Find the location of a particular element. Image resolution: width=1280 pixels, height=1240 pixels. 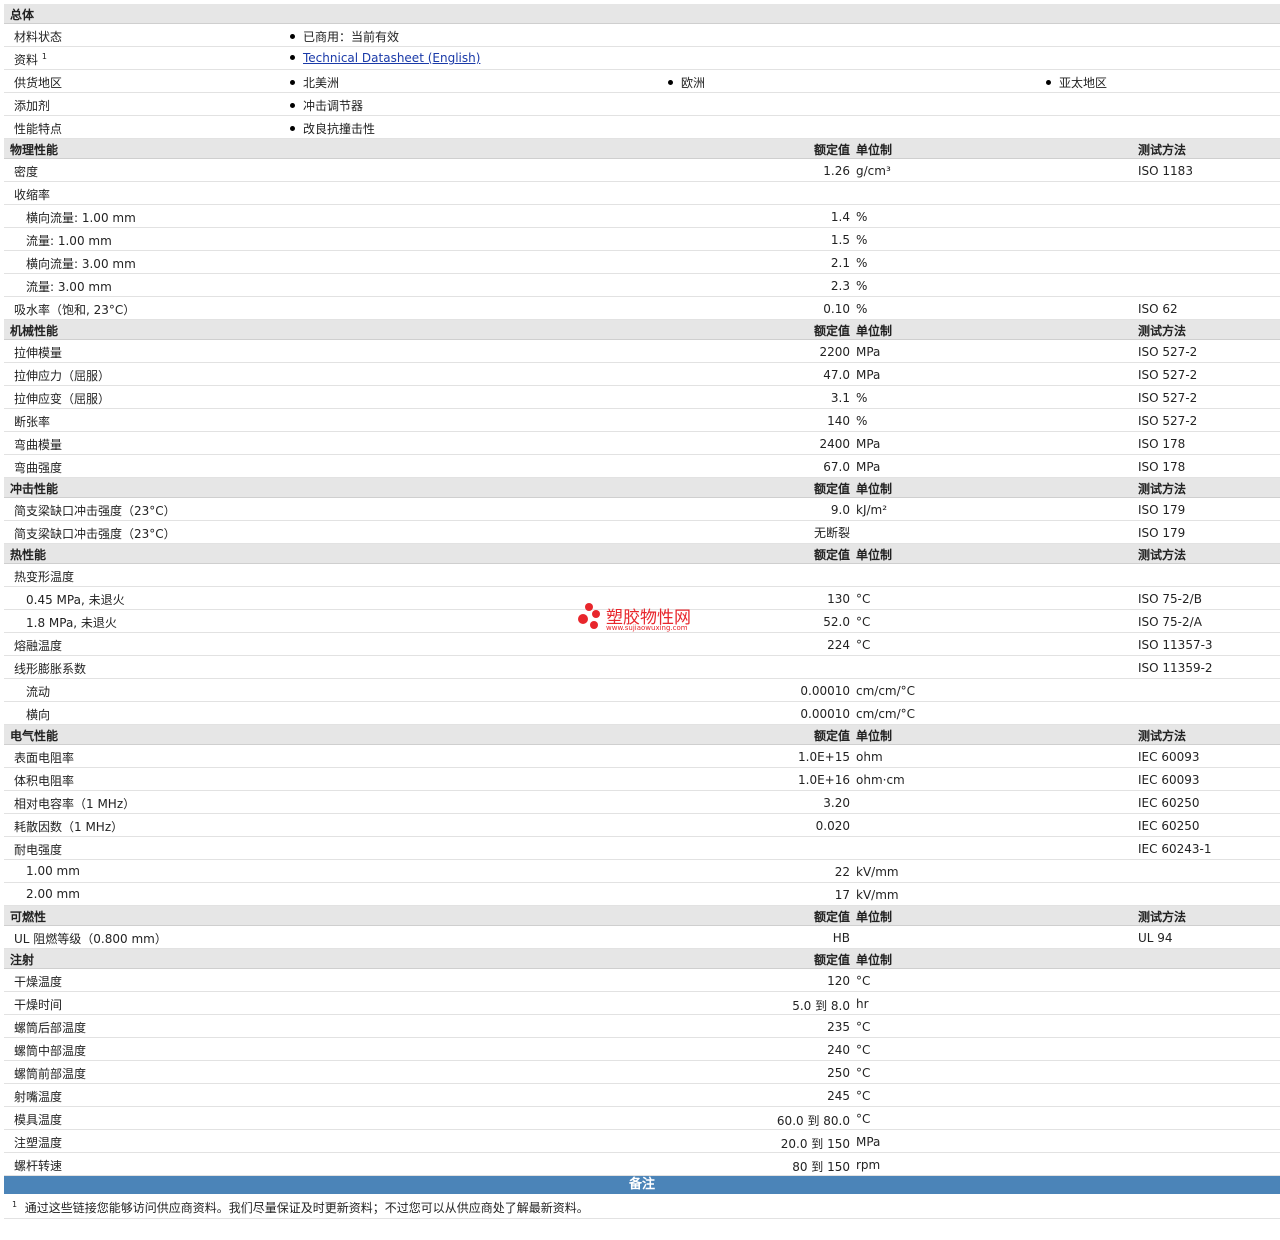

property-row: 螺筒后部温度 235 °C is located at coordinates (642, 1026).